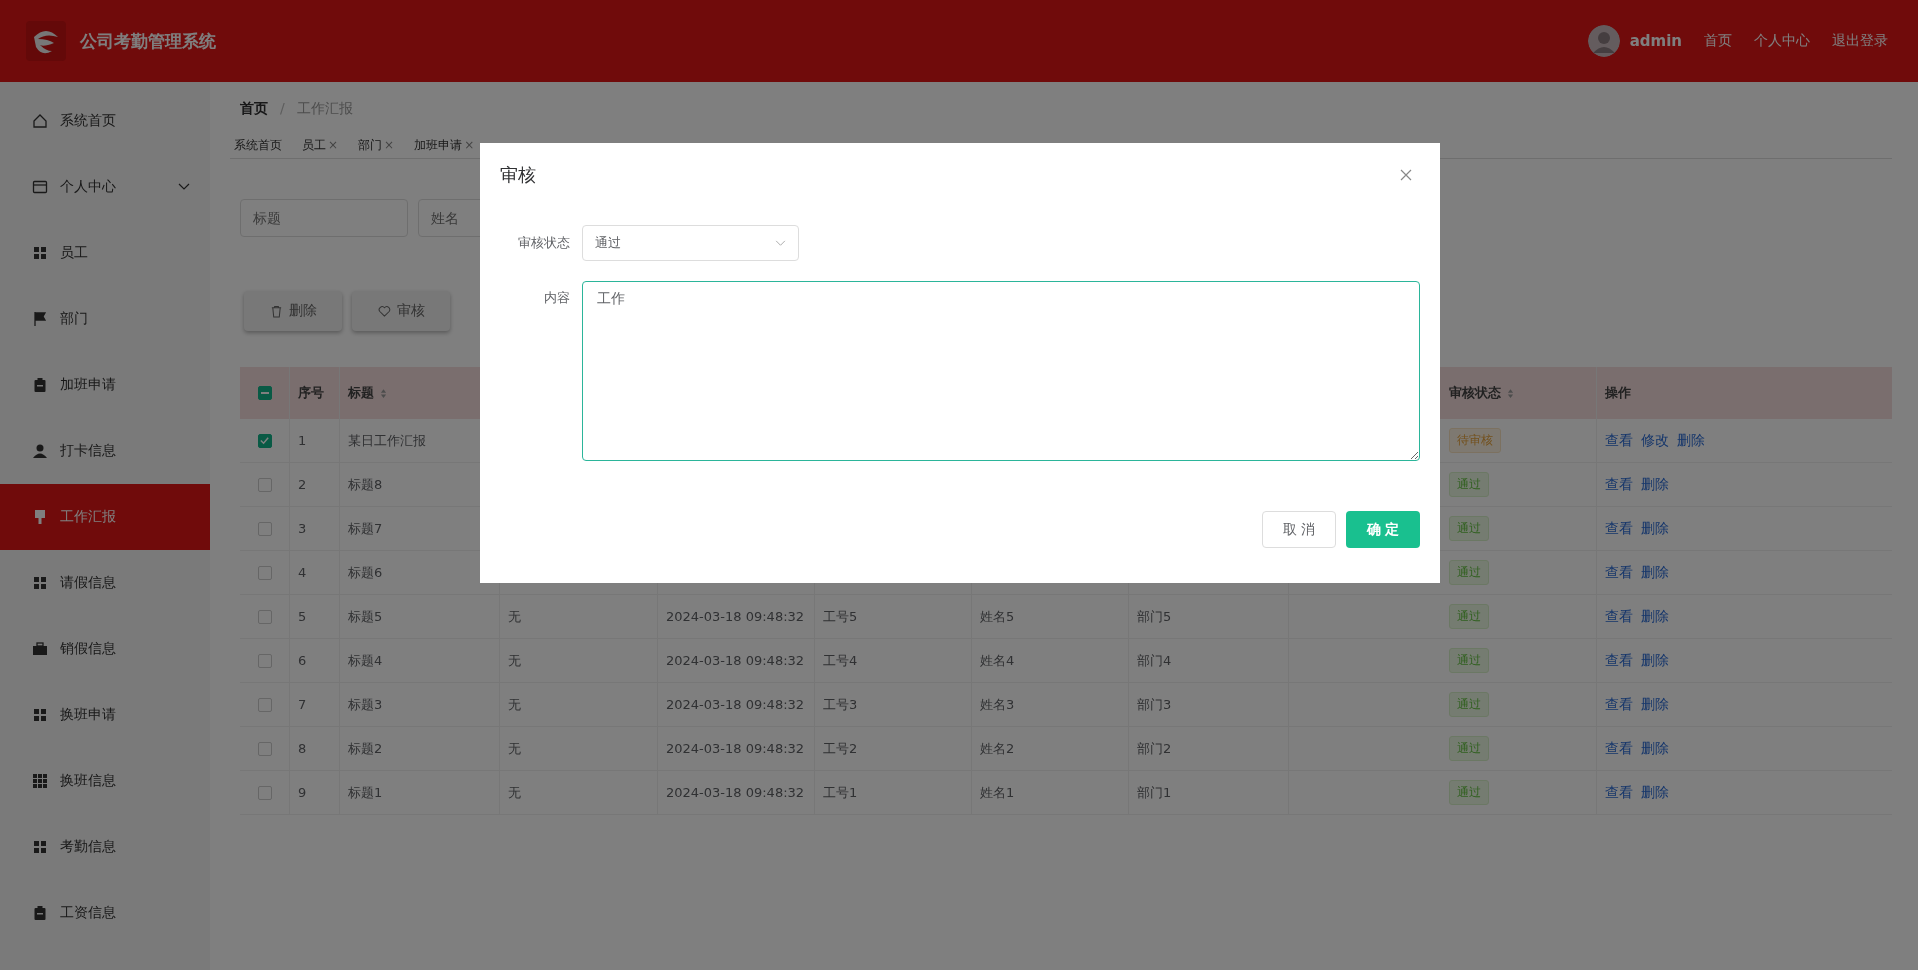 This screenshot has height=970, width=1918. Describe the element at coordinates (254, 111) in the screenshot. I see `breadcrumb-link: 首页` at that location.